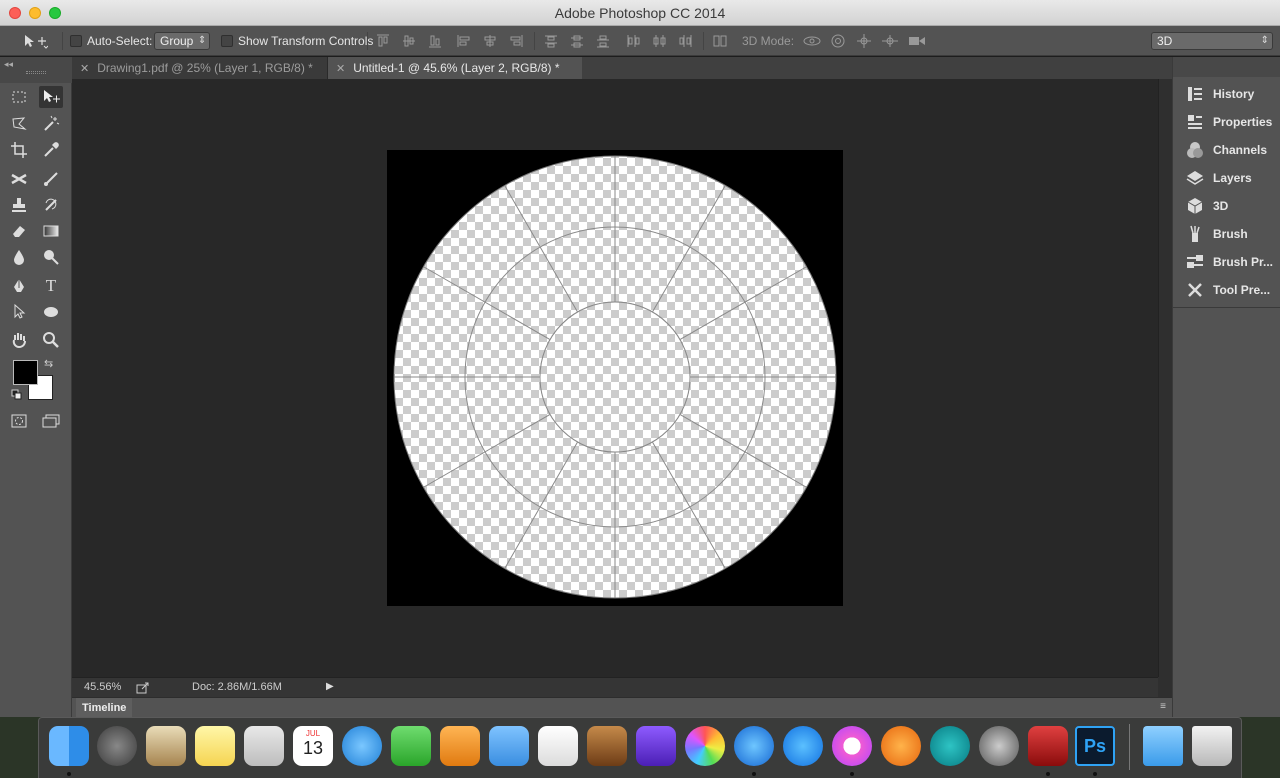 The height and width of the screenshot is (778, 1280). Describe the element at coordinates (409, 41) in the screenshot. I see `align-vertical-centers-icon` at that location.